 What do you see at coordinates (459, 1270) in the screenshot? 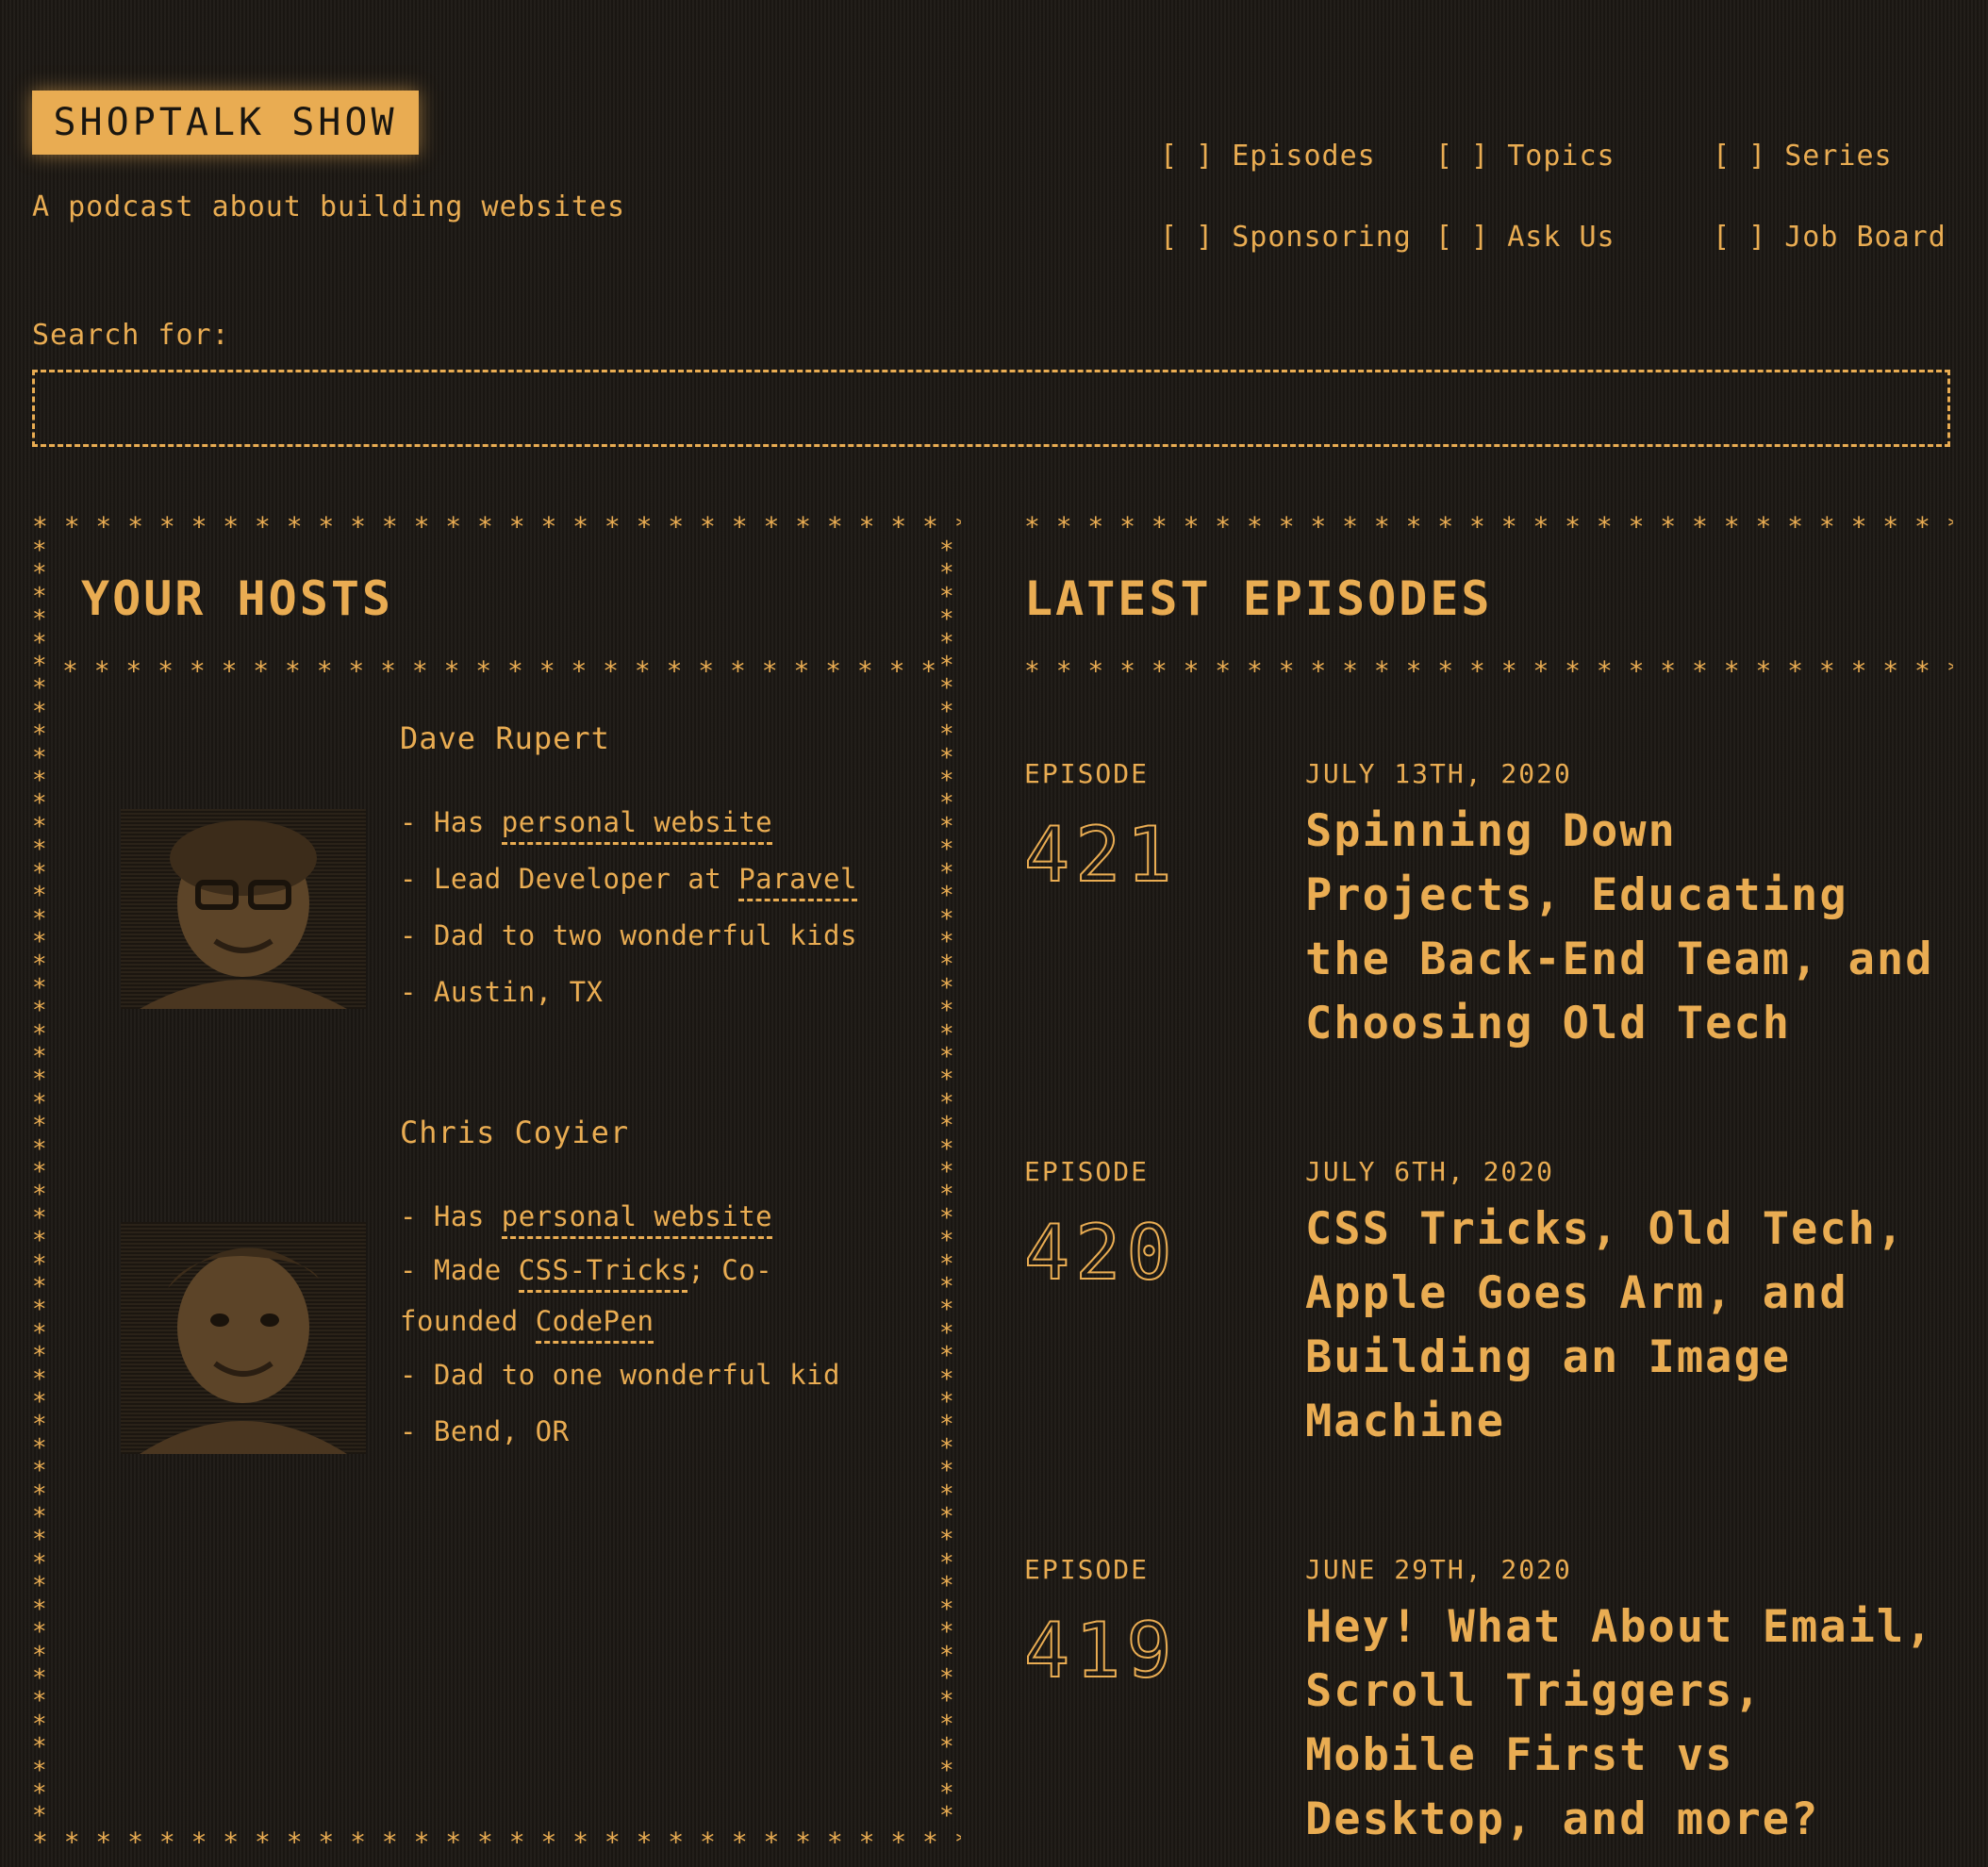
I see `fact-text: - Made` at bounding box center [459, 1270].